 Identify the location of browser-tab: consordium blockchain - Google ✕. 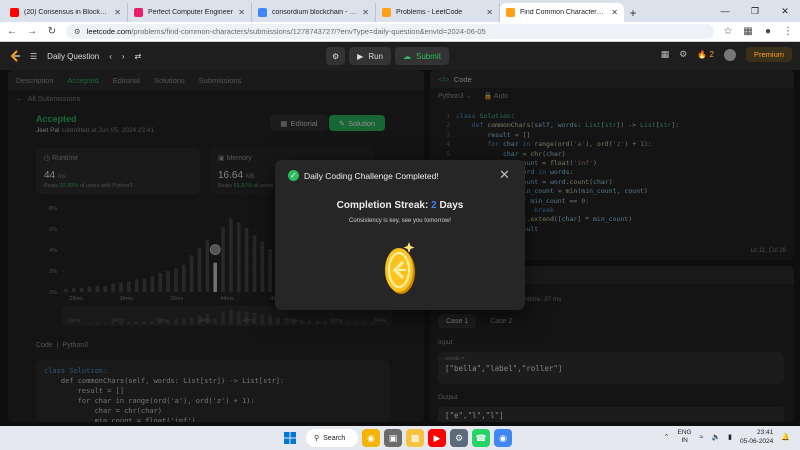
(314, 12).